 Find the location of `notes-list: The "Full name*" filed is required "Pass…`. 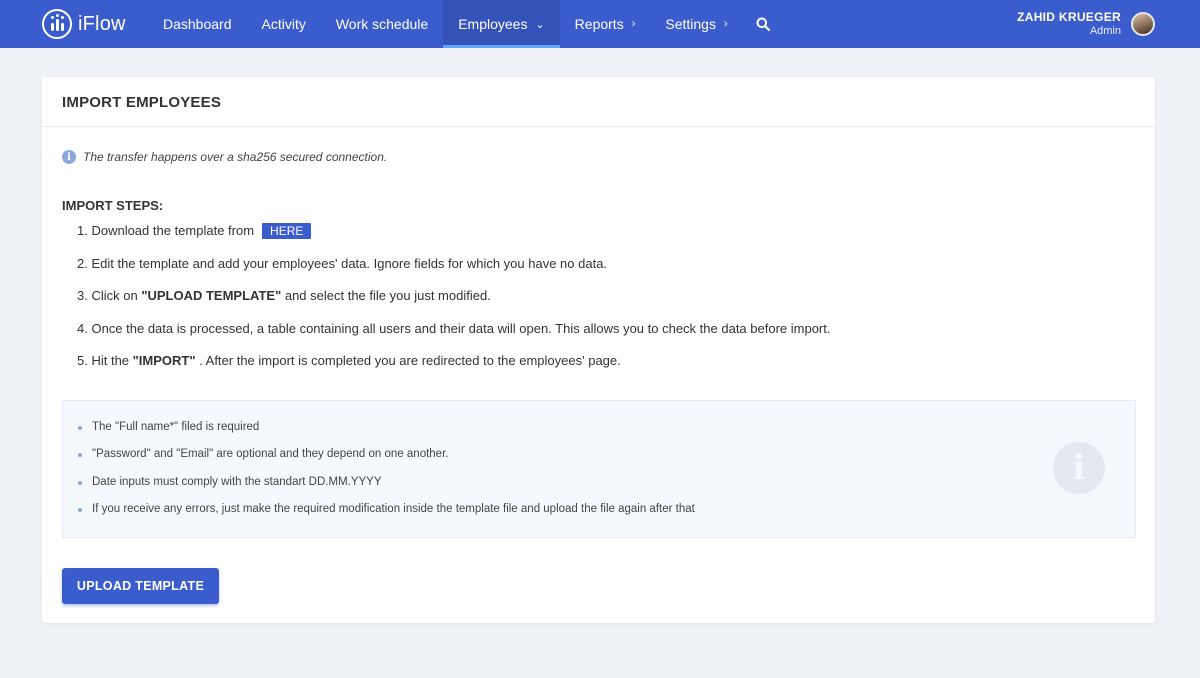

notes-list: The "Full name*" filed is required "Pass… is located at coordinates (386, 475).